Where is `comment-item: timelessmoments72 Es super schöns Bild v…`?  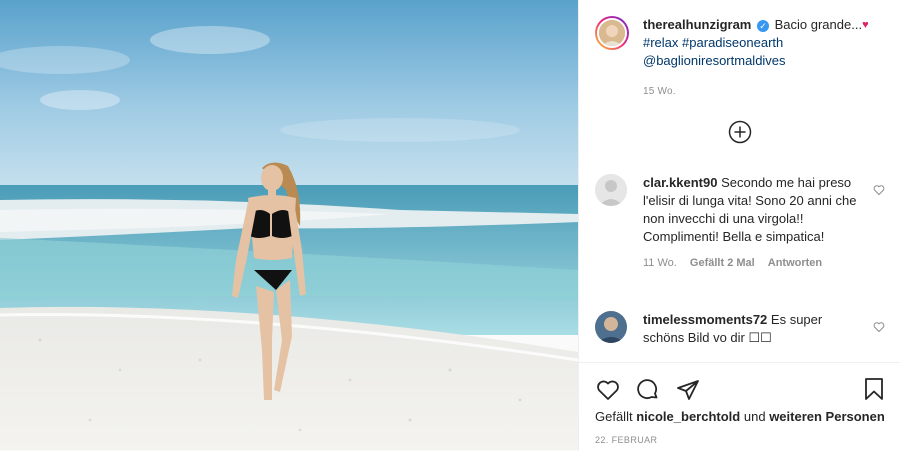
comment-item: timelessmoments72 Es super schöns Bild v… is located at coordinates (740, 329).